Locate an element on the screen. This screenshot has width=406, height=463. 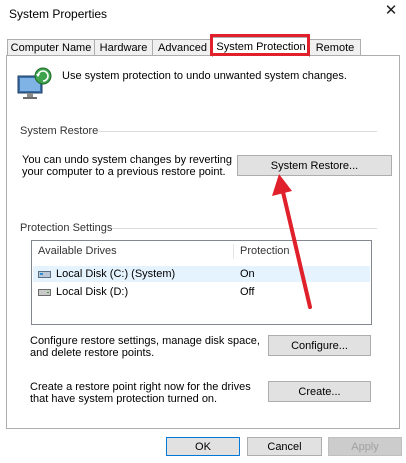
drive-protection-status: On is located at coordinates (247, 274).